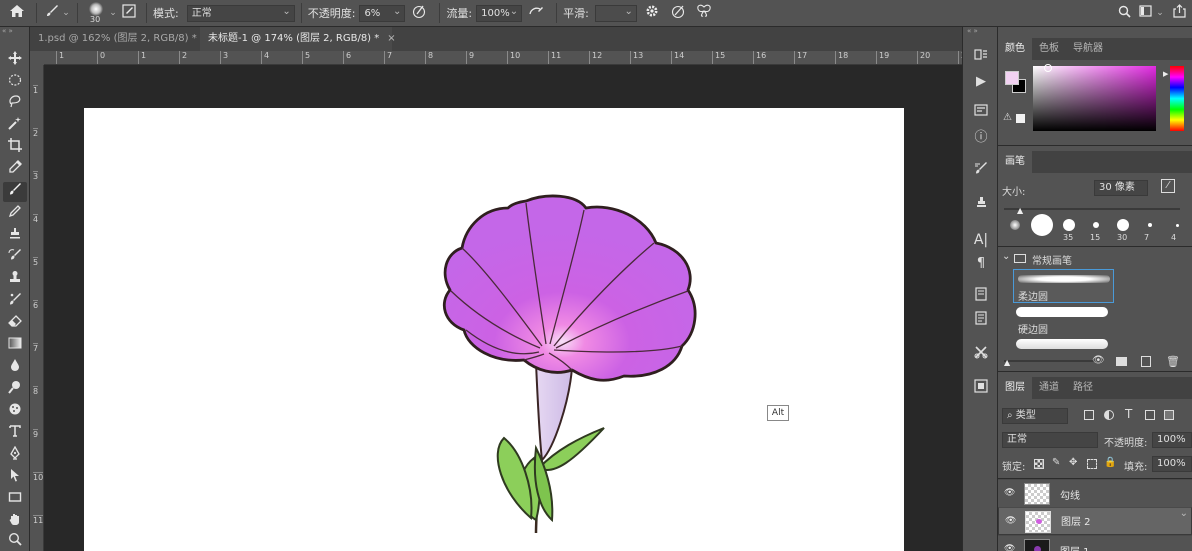  What do you see at coordinates (503, 58) in the screenshot?
I see `horizontal-ruler: 1012345678910111213141516171819202122` at bounding box center [503, 58].